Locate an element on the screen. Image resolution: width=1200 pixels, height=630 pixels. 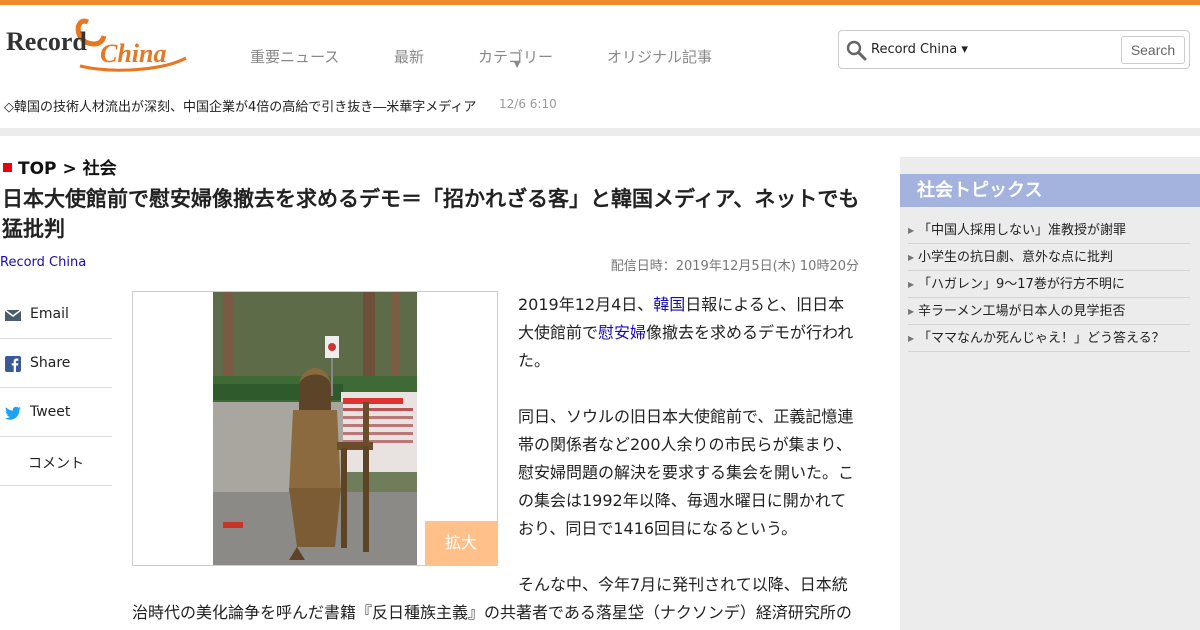
logo-text-china: China is located at coordinates (133, 53).